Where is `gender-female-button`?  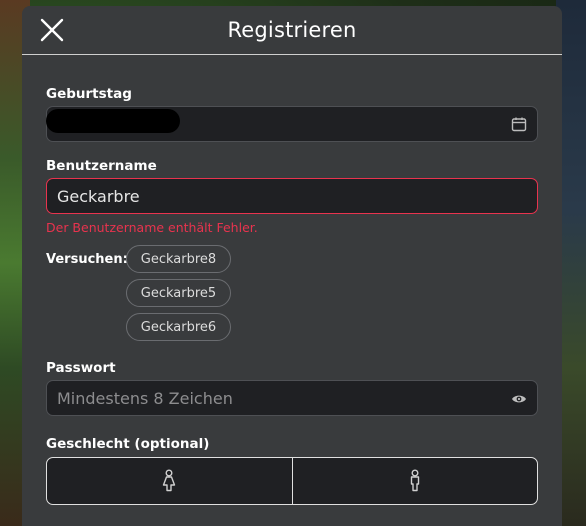
gender-female-button is located at coordinates (169, 481).